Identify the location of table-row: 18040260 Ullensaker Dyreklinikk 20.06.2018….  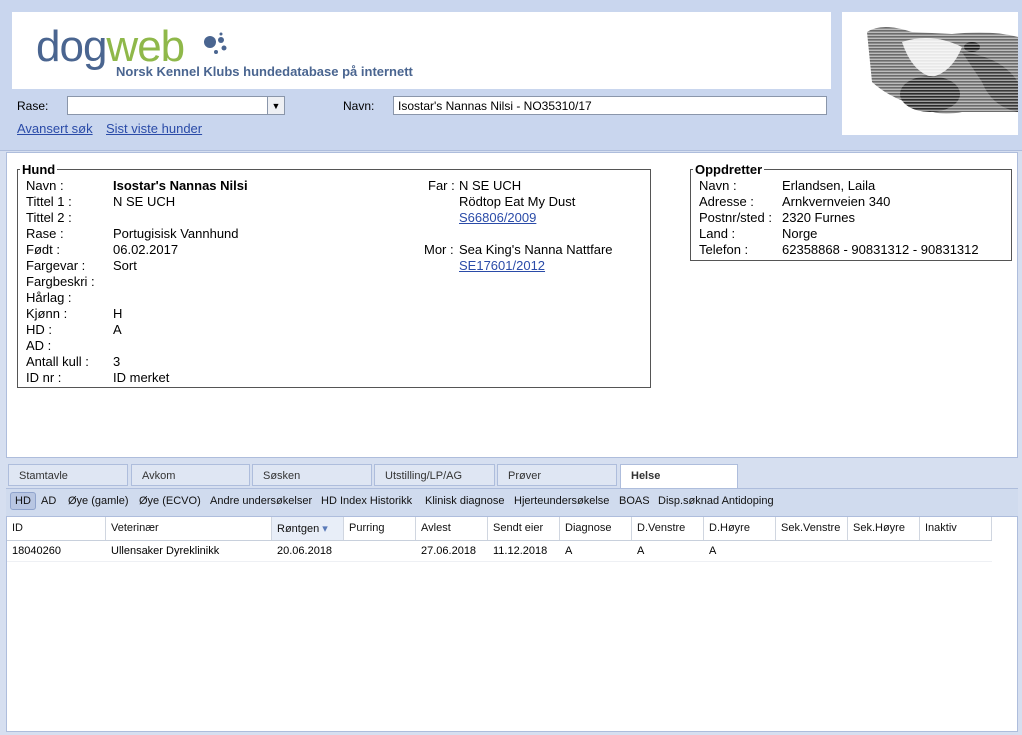
(499, 551).